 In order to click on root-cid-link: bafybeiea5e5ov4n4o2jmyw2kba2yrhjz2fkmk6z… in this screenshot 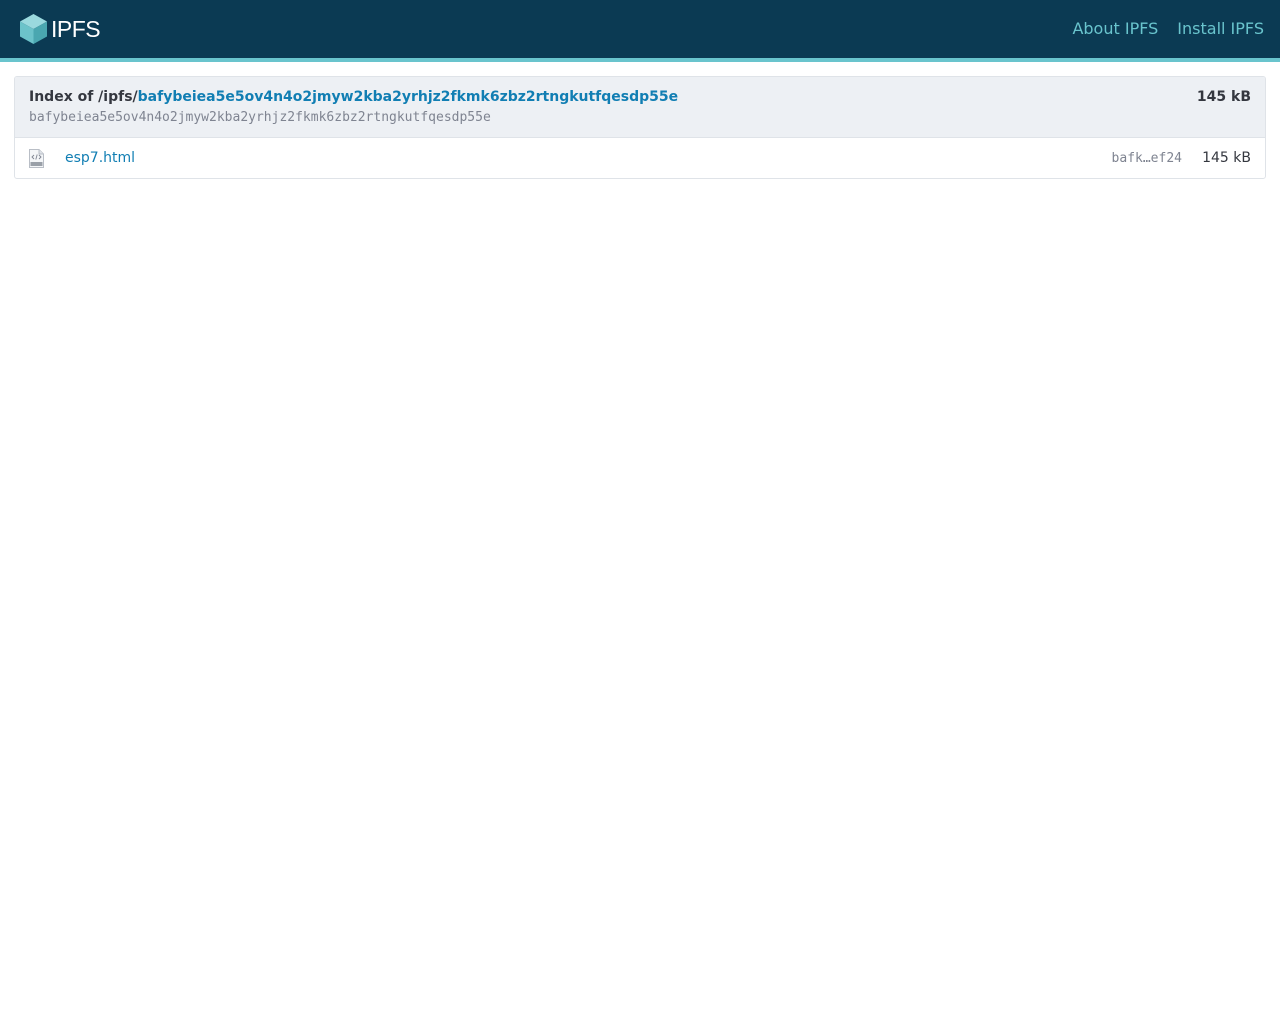, I will do `click(408, 97)`.